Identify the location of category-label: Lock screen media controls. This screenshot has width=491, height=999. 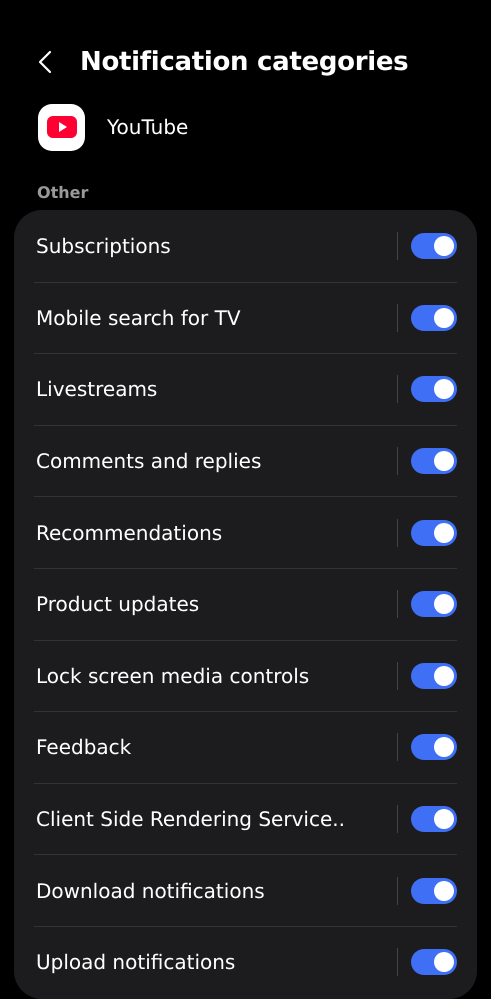
(173, 676).